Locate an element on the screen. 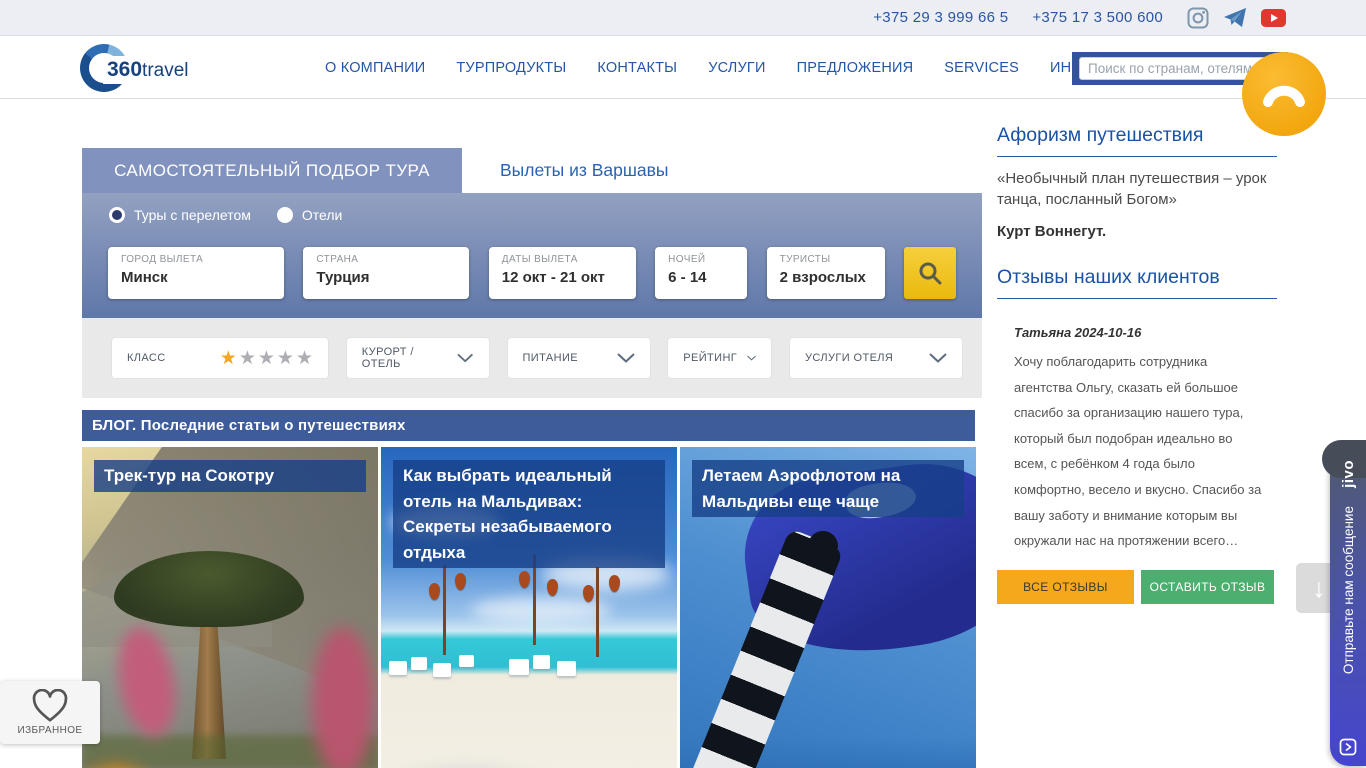 The width and height of the screenshot is (1366, 768). radio-tours-with-flight: Туры с перелетом is located at coordinates (180, 215).